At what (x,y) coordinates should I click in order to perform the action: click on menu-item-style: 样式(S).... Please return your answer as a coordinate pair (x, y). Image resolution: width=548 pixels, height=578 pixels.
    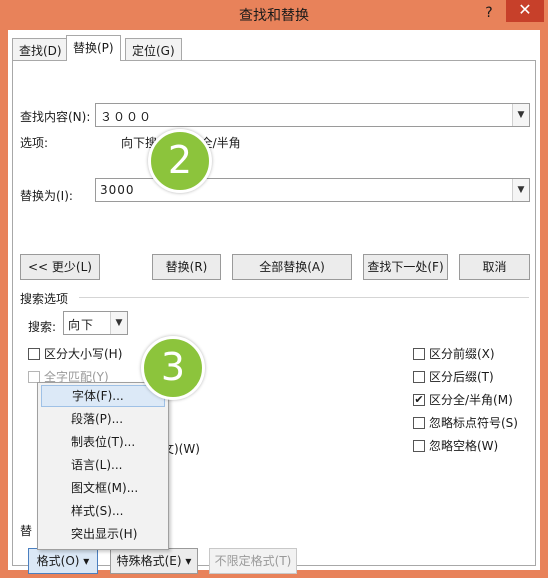
    Looking at the image, I should click on (103, 511).